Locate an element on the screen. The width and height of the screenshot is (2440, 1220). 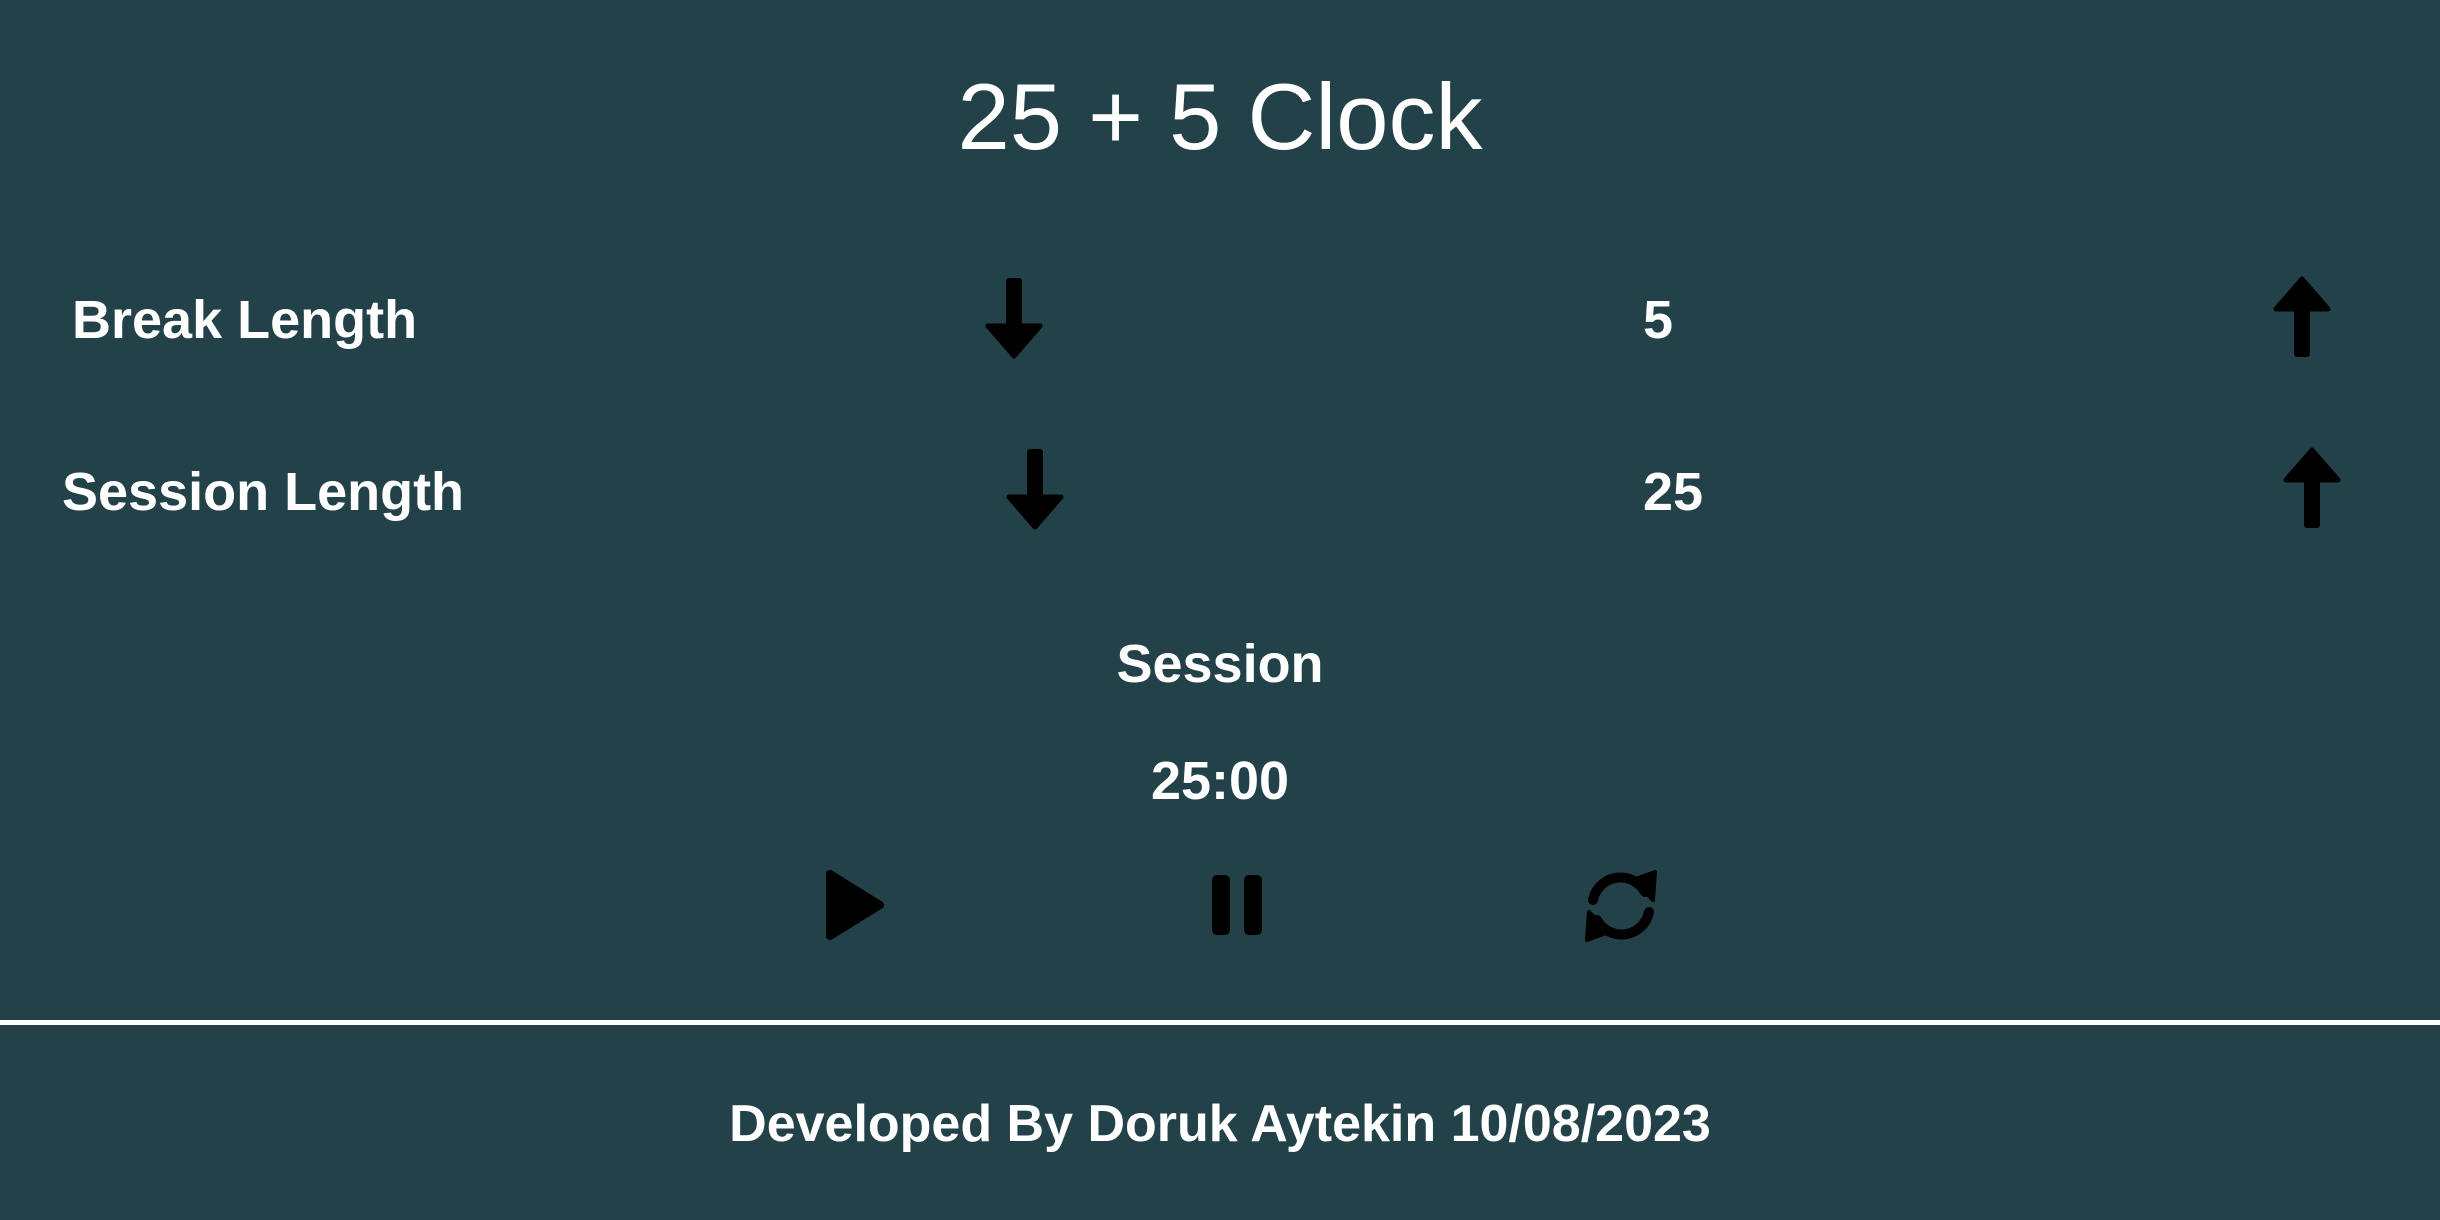
session-decrement-button is located at coordinates (1035, 489).